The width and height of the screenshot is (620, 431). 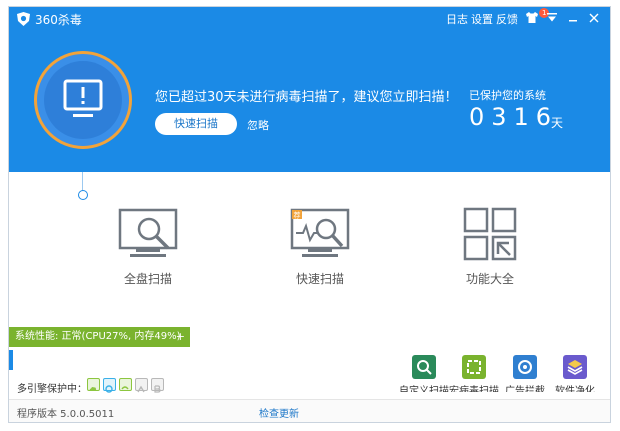 What do you see at coordinates (147, 279) in the screenshot?
I see `full-scan-label: 全盘扫描` at bounding box center [147, 279].